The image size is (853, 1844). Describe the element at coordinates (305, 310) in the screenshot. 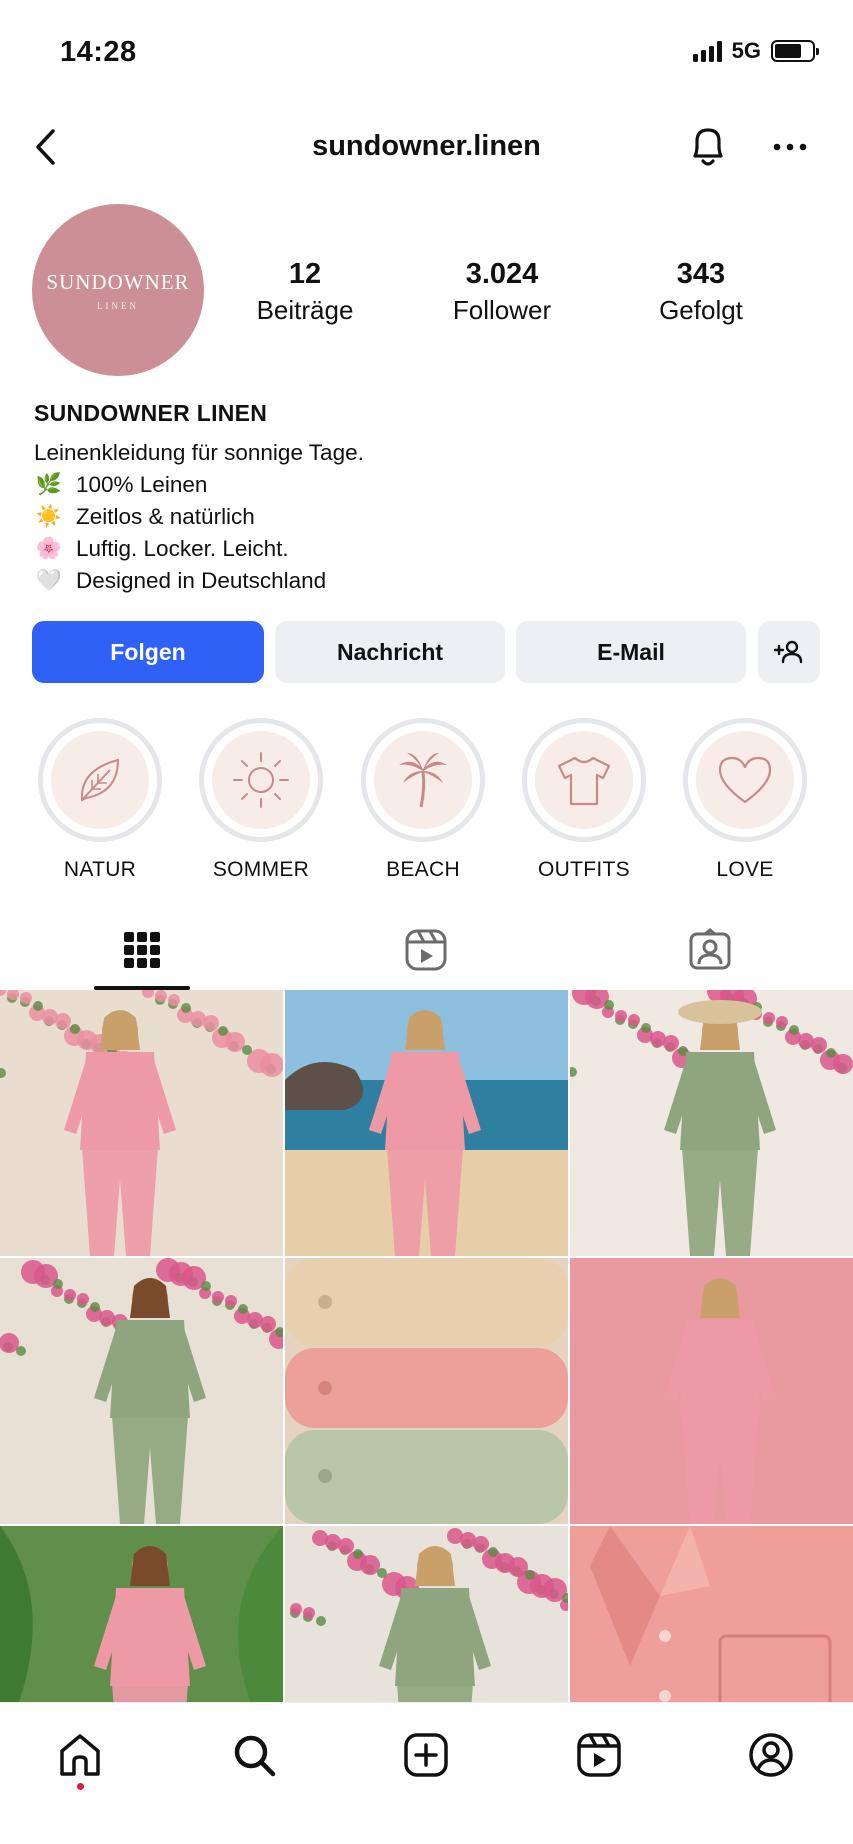

I see `stat-label: Beiträge` at that location.